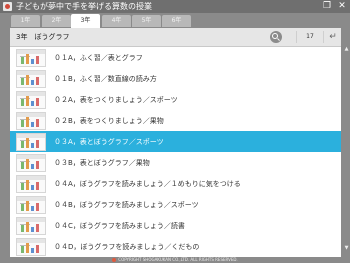 This screenshot has height=263, width=350. Describe the element at coordinates (175, 37) in the screenshot. I see `list-header: 3年 ぼうグラフ 17 ↵` at that location.